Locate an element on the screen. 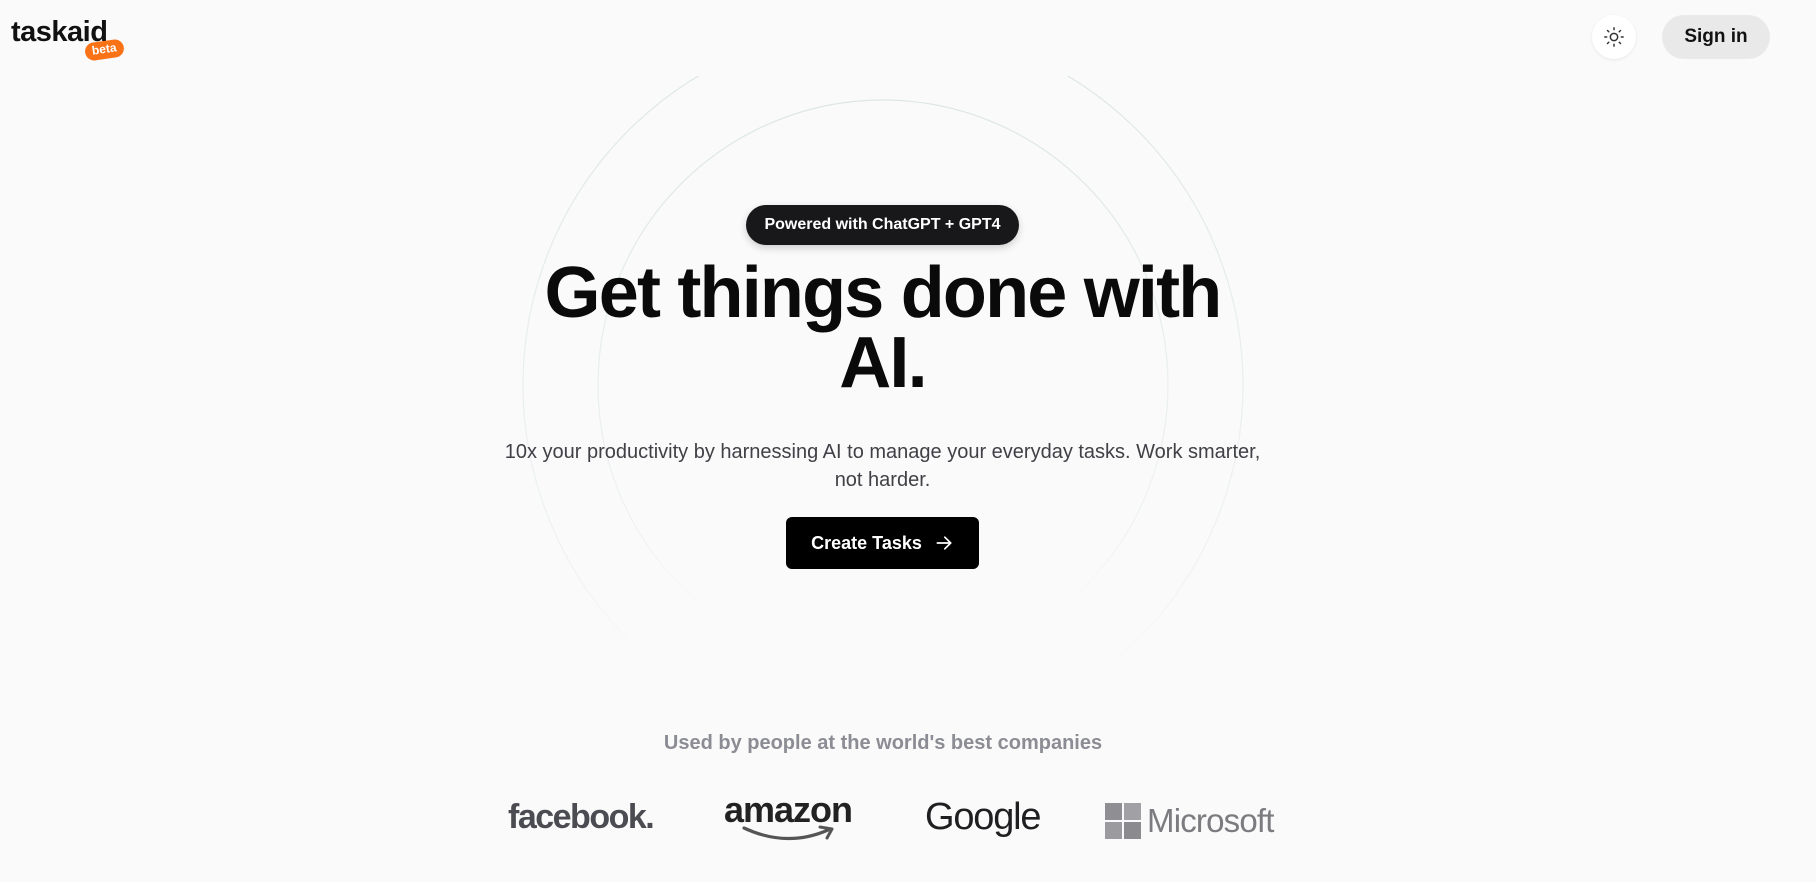  sun-icon is located at coordinates (1614, 37).